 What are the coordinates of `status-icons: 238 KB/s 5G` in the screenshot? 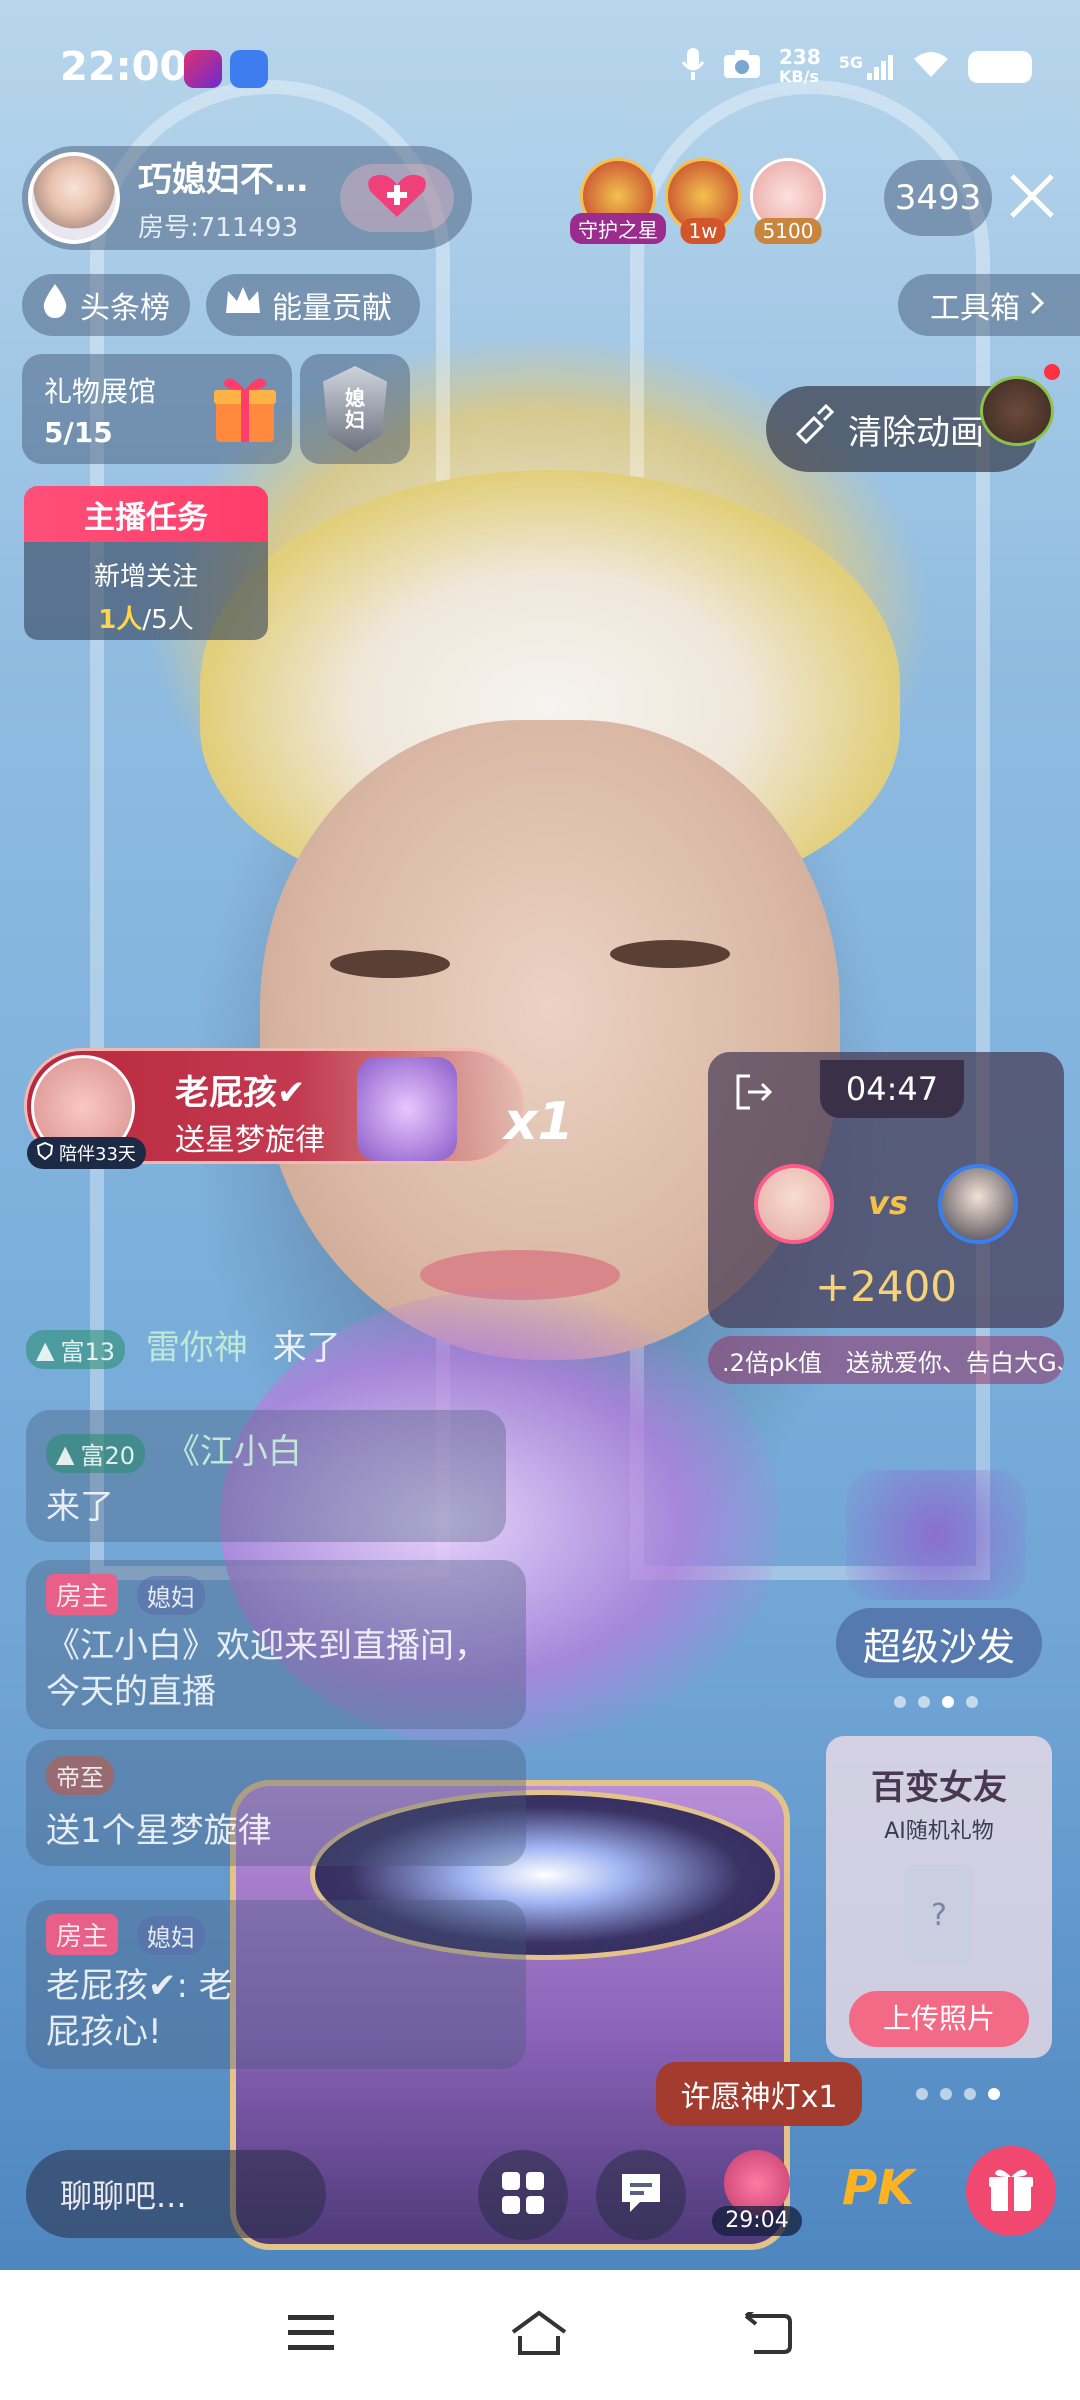 It's located at (856, 66).